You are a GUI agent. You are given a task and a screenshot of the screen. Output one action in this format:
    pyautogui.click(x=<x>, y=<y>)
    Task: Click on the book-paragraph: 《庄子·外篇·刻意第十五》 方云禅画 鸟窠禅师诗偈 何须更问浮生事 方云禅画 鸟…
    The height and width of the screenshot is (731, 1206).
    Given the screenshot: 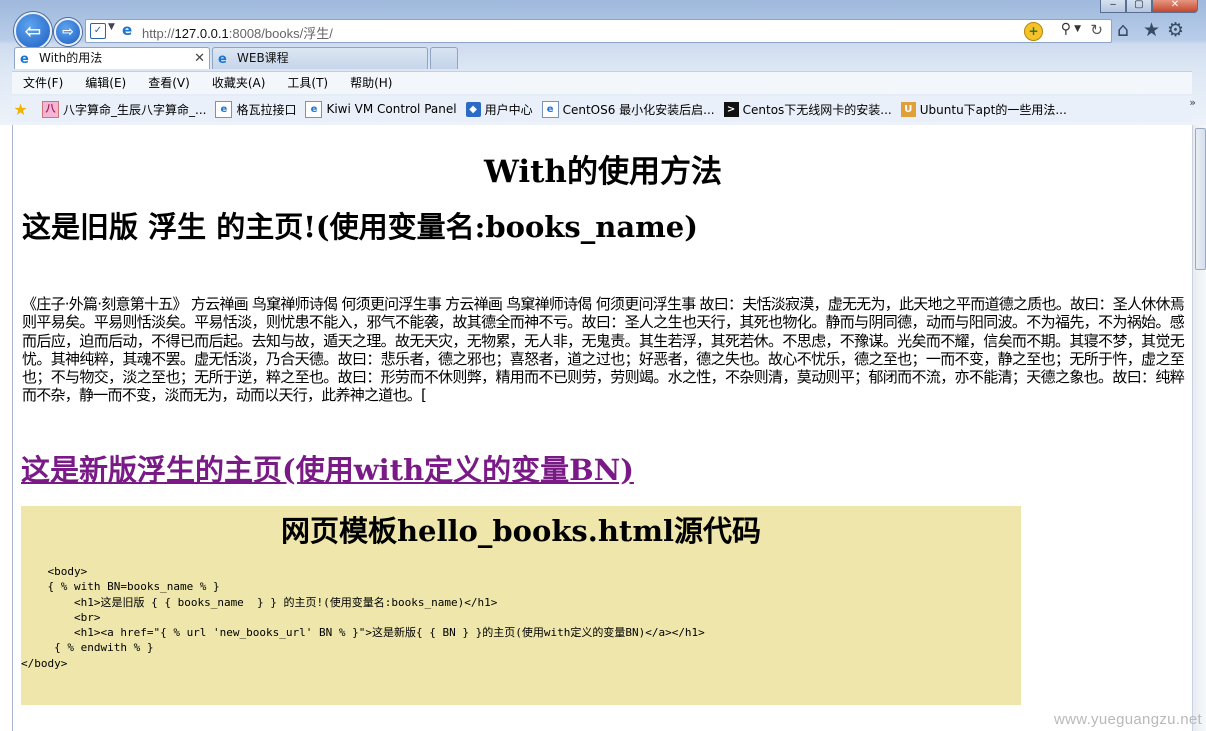 What is the action you would take?
    pyautogui.click(x=603, y=350)
    